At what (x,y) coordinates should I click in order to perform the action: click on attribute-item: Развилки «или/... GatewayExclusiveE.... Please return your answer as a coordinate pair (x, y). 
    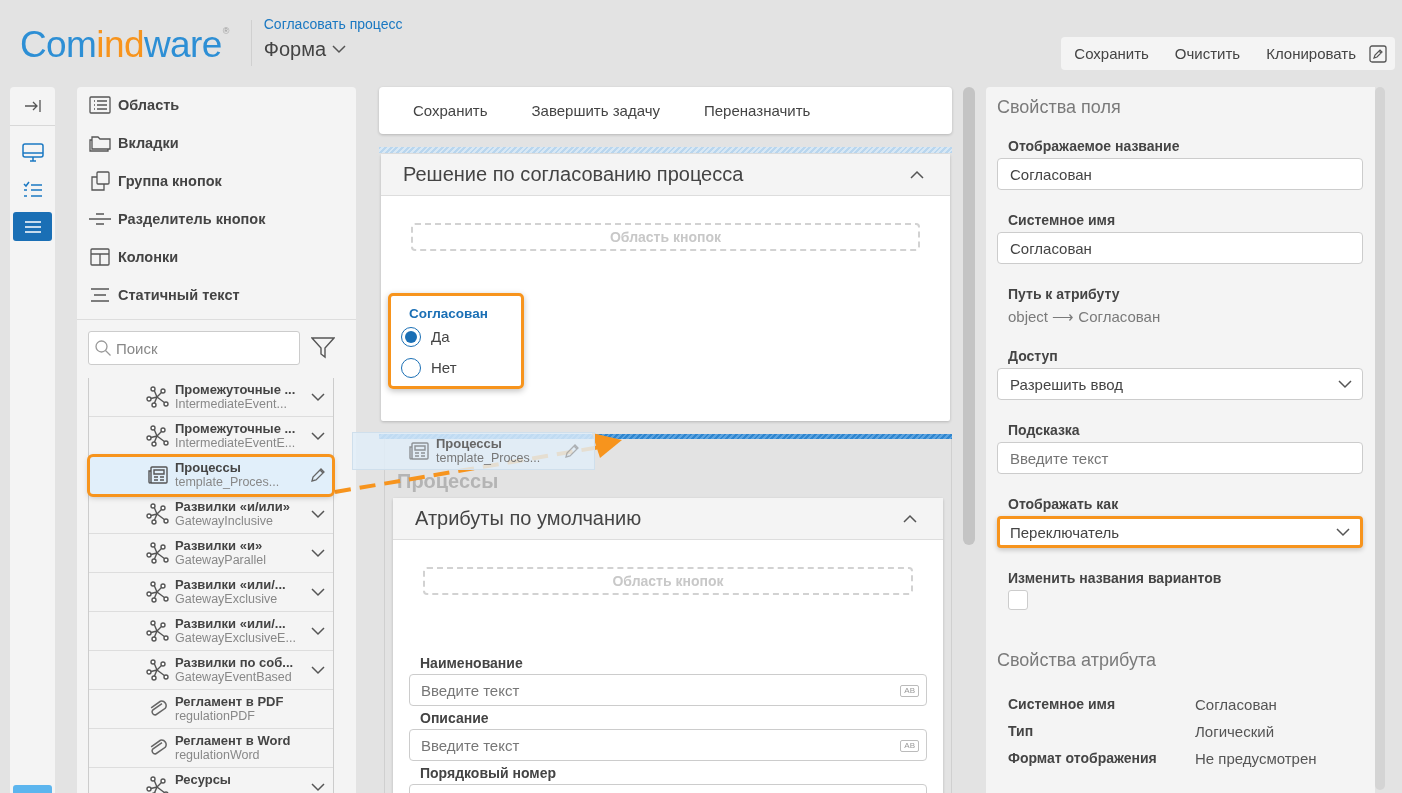
    Looking at the image, I should click on (211, 631).